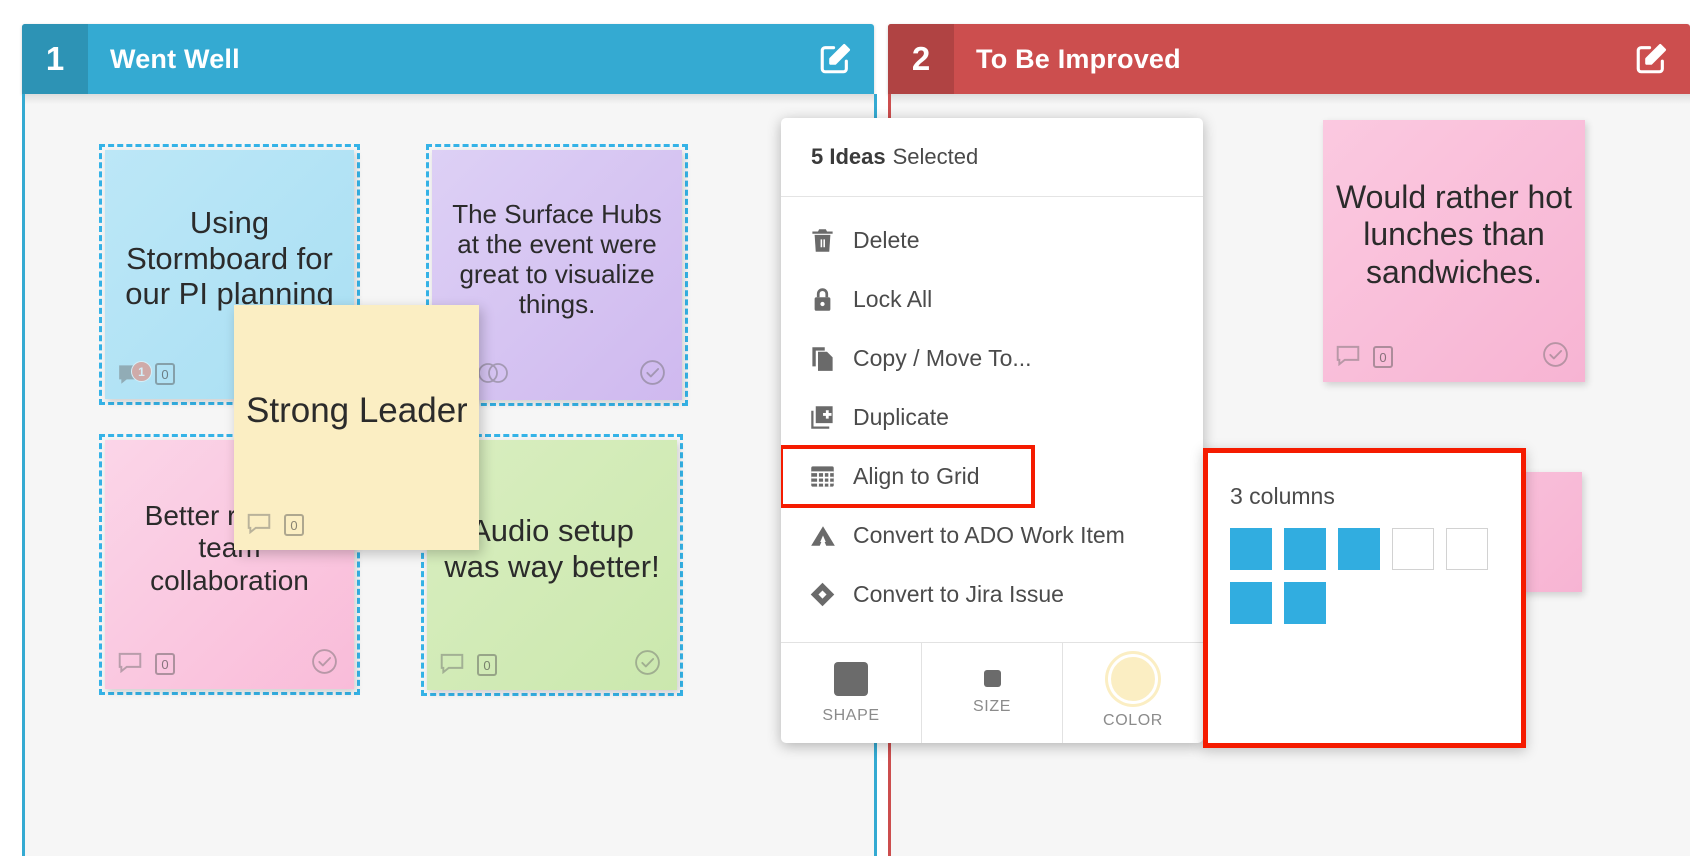 The image size is (1690, 856). I want to click on menu-item-duplicate: Duplicate, so click(992, 417).